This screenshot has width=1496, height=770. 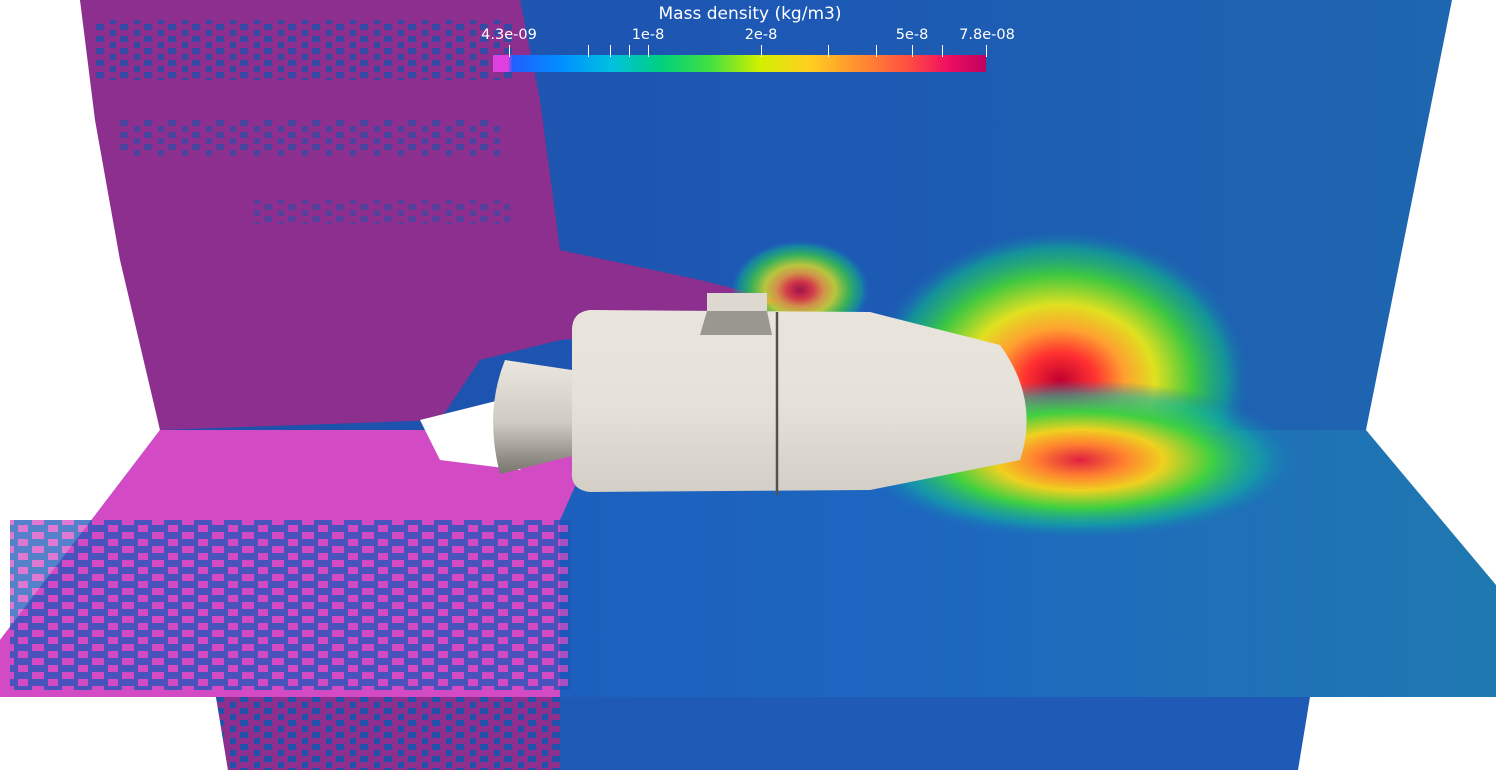 What do you see at coordinates (648, 35) in the screenshot?
I see `legend-tick-label: 1e-8` at bounding box center [648, 35].